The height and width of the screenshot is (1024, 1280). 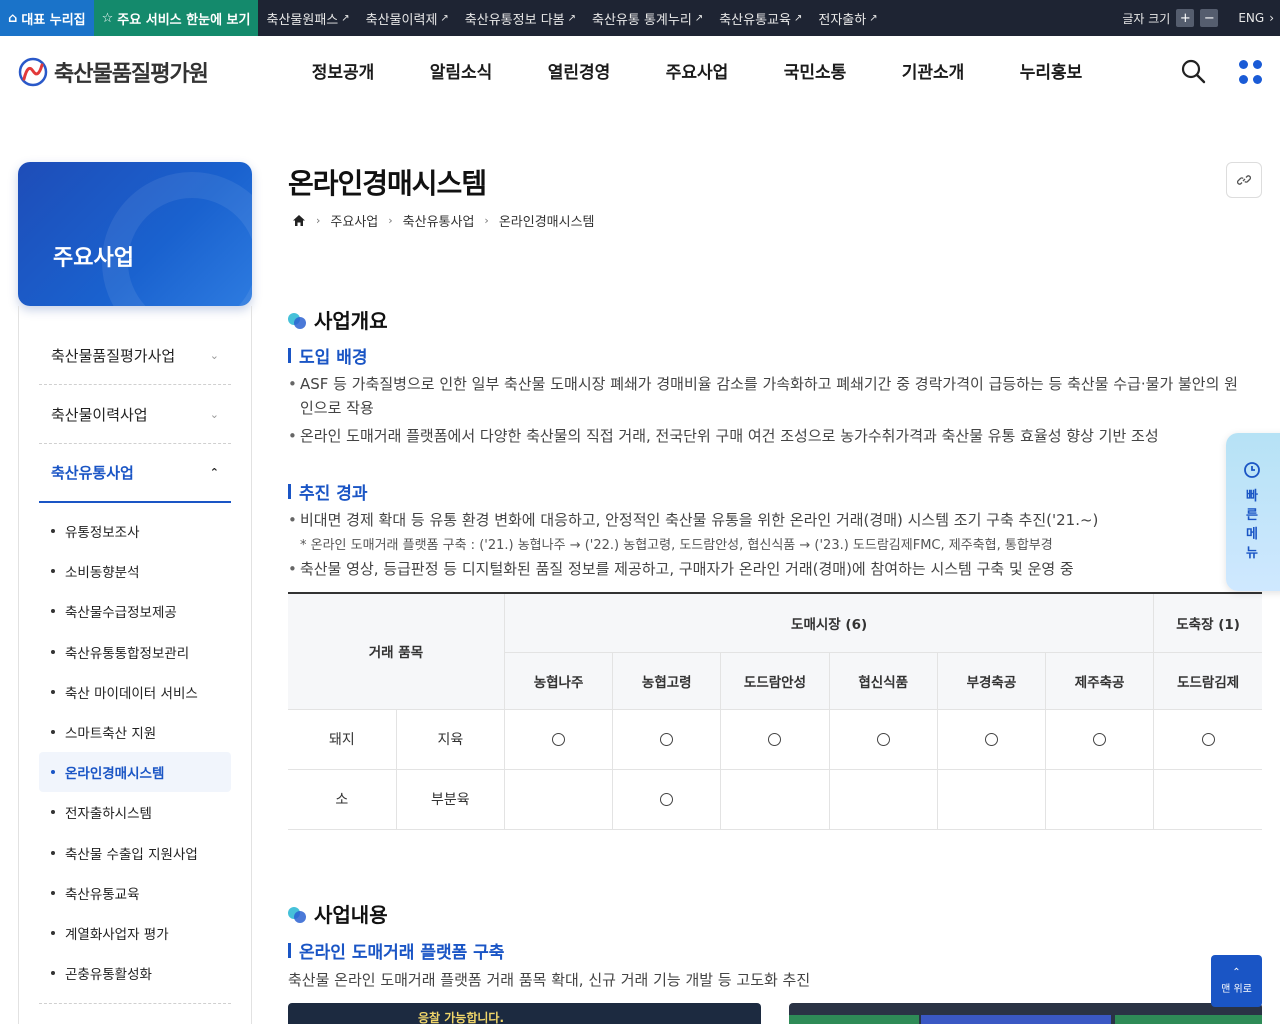 I want to click on table-row: 돼지 지육, so click(x=775, y=739).